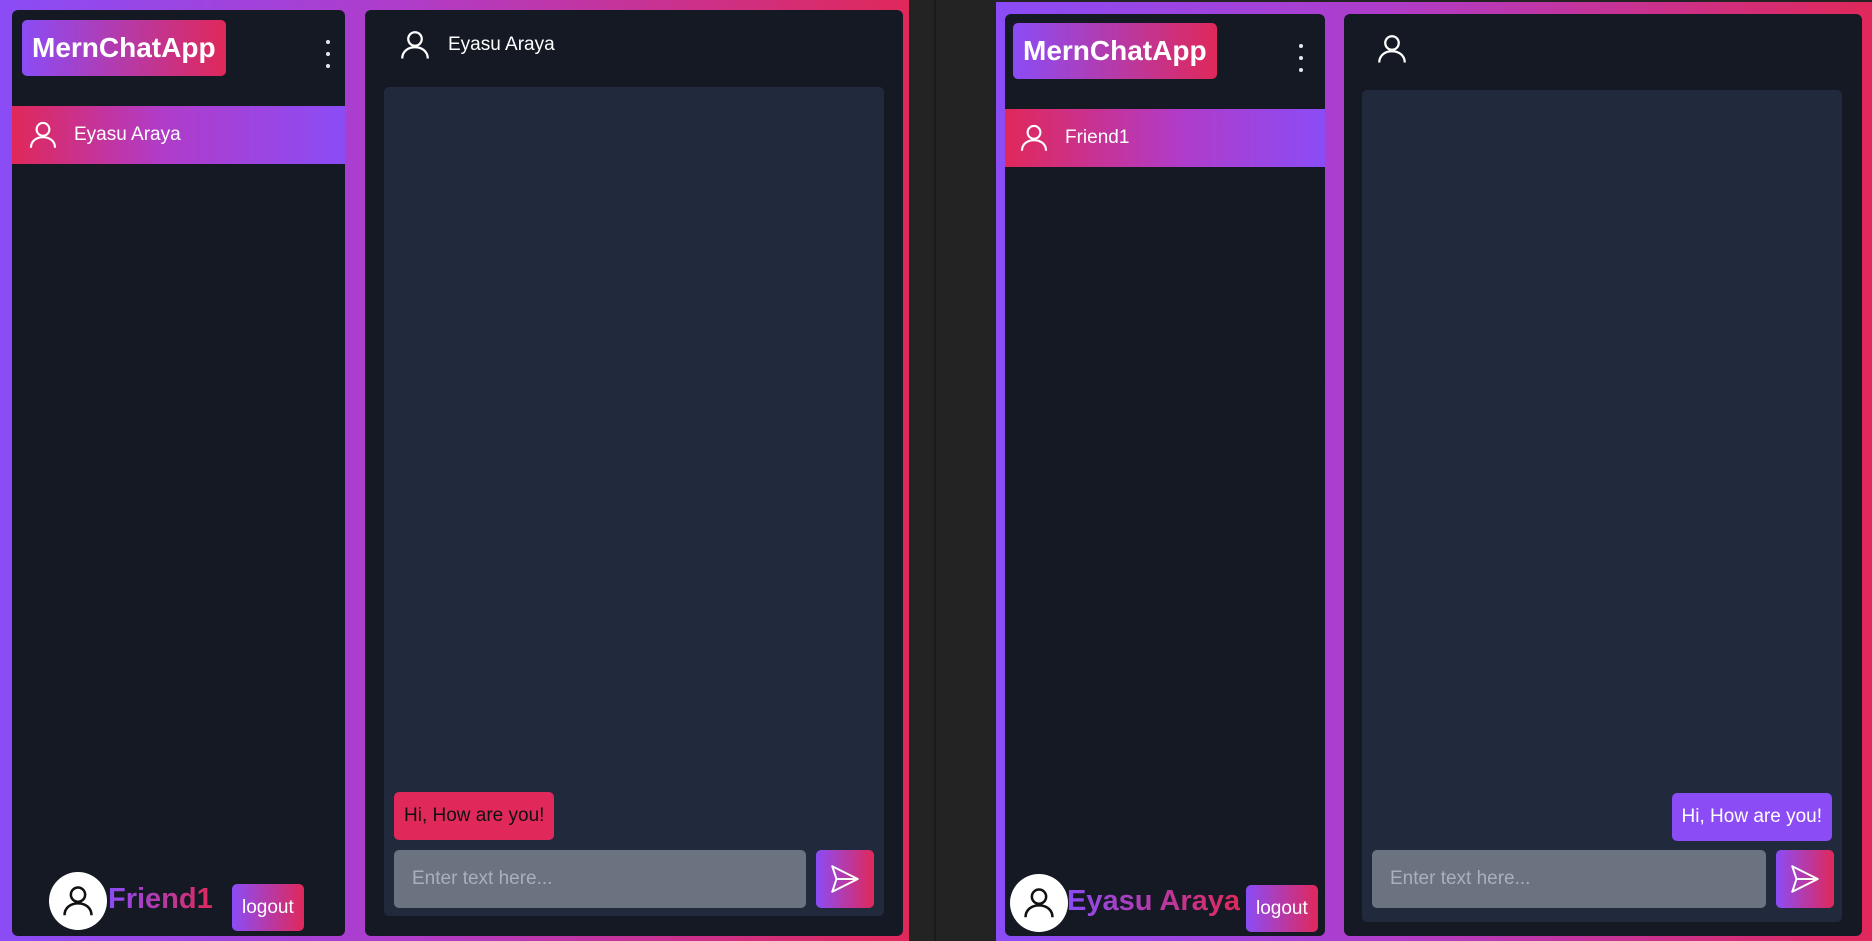  What do you see at coordinates (1603, 49) in the screenshot?
I see `chat-header` at bounding box center [1603, 49].